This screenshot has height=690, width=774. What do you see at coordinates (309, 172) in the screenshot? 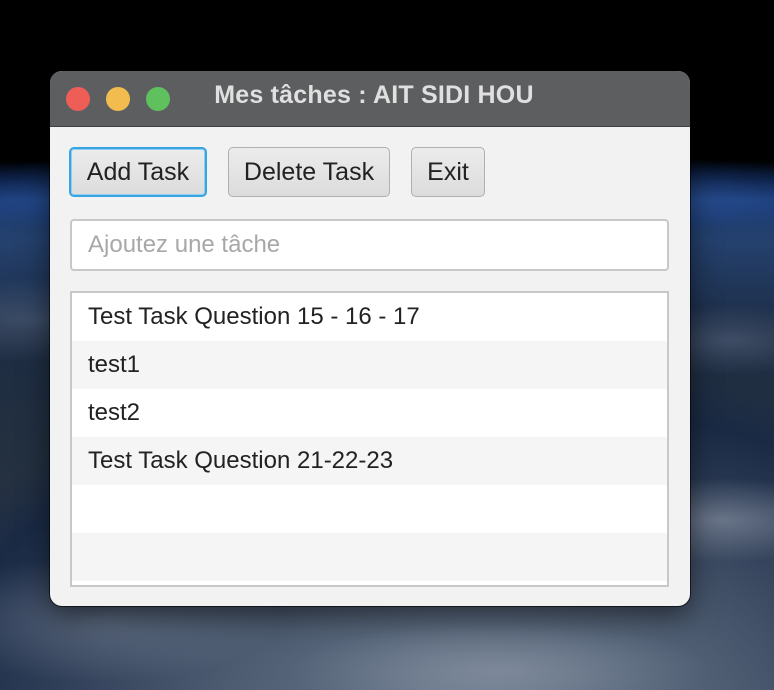
I see `delete-task-button: Delete Task` at bounding box center [309, 172].